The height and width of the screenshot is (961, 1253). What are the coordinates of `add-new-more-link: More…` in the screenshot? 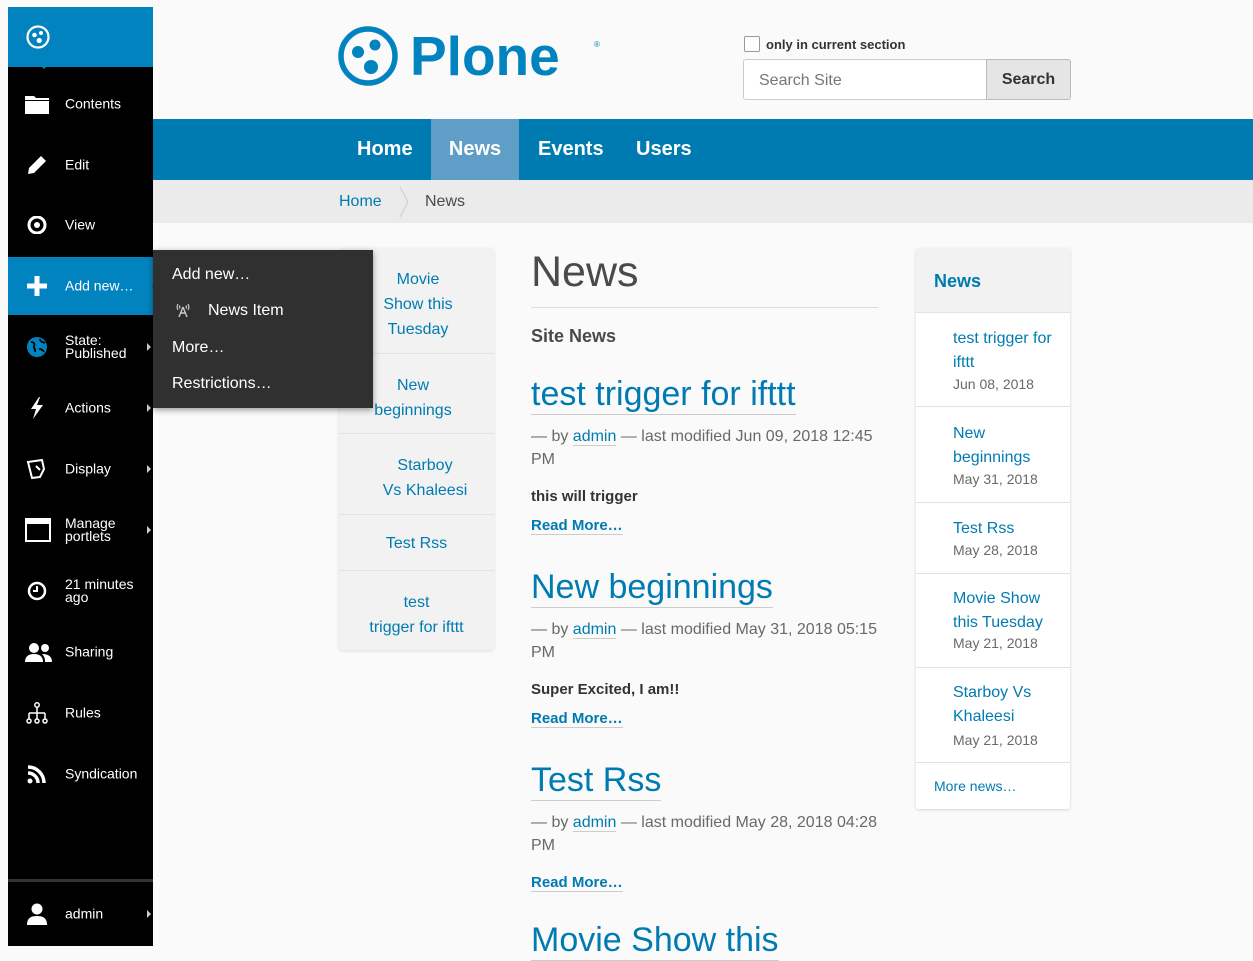 It's located at (198, 348).